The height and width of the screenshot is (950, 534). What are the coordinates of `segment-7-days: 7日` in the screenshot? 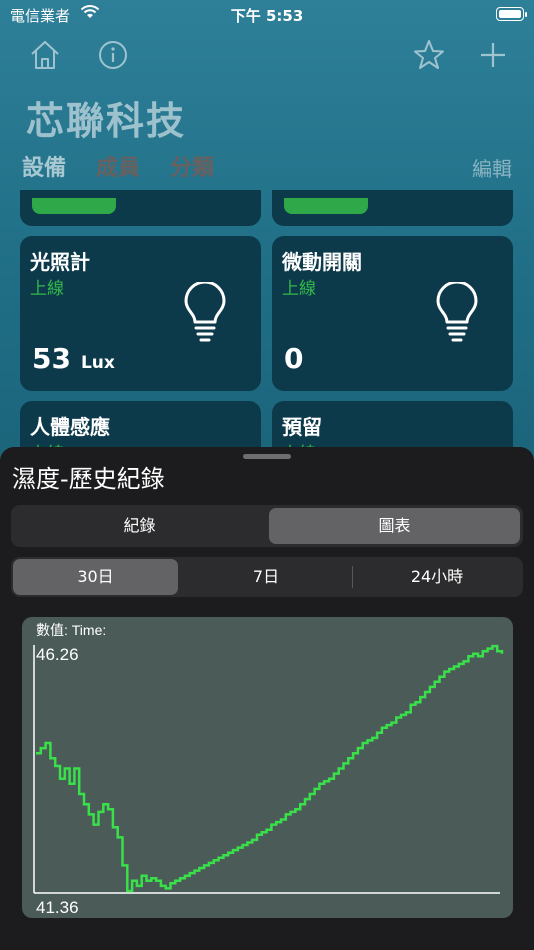 It's located at (266, 577).